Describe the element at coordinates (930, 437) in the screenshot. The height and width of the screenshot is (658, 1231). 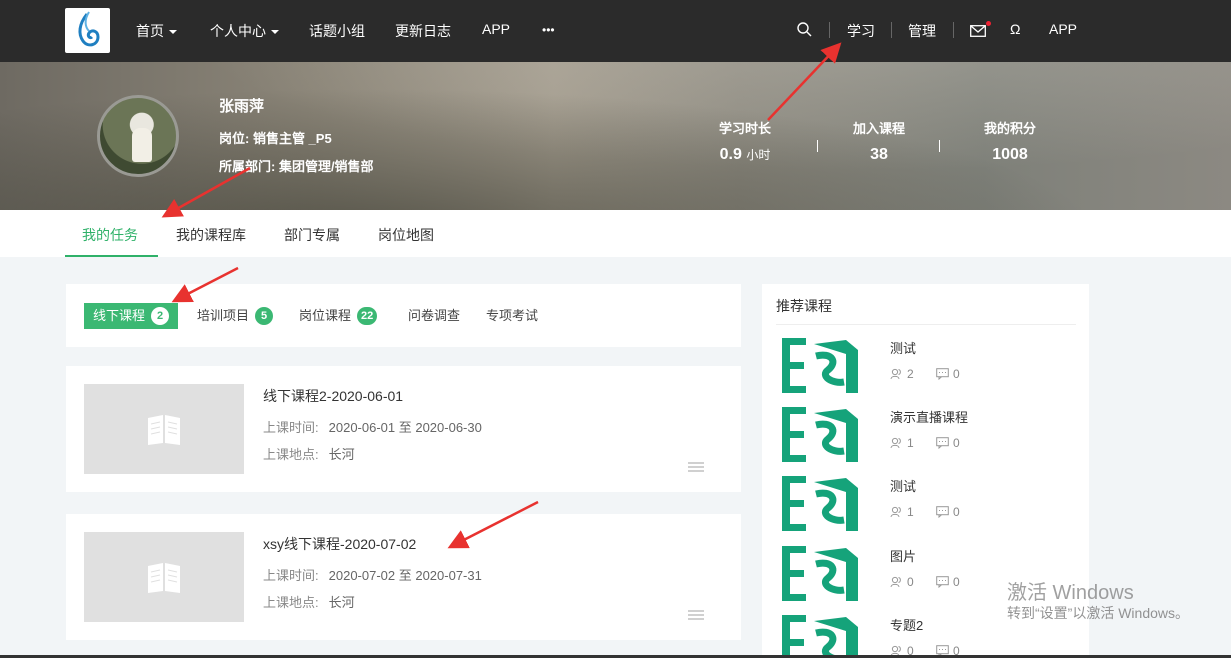
I see `recommended-course-item: 演示直播课程 1 0` at that location.